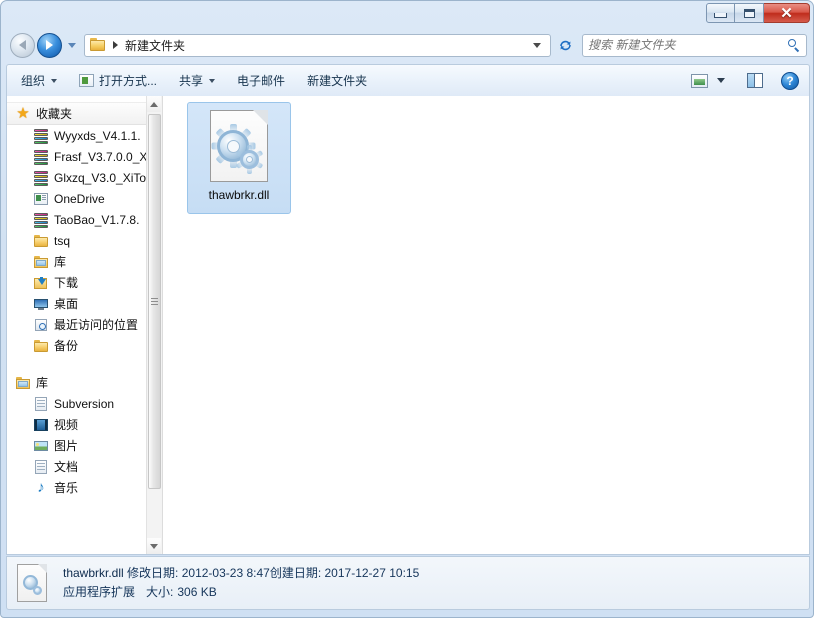 The width and height of the screenshot is (814, 618). Describe the element at coordinates (66, 488) in the screenshot. I see `sidebar-item-label: 音乐` at that location.